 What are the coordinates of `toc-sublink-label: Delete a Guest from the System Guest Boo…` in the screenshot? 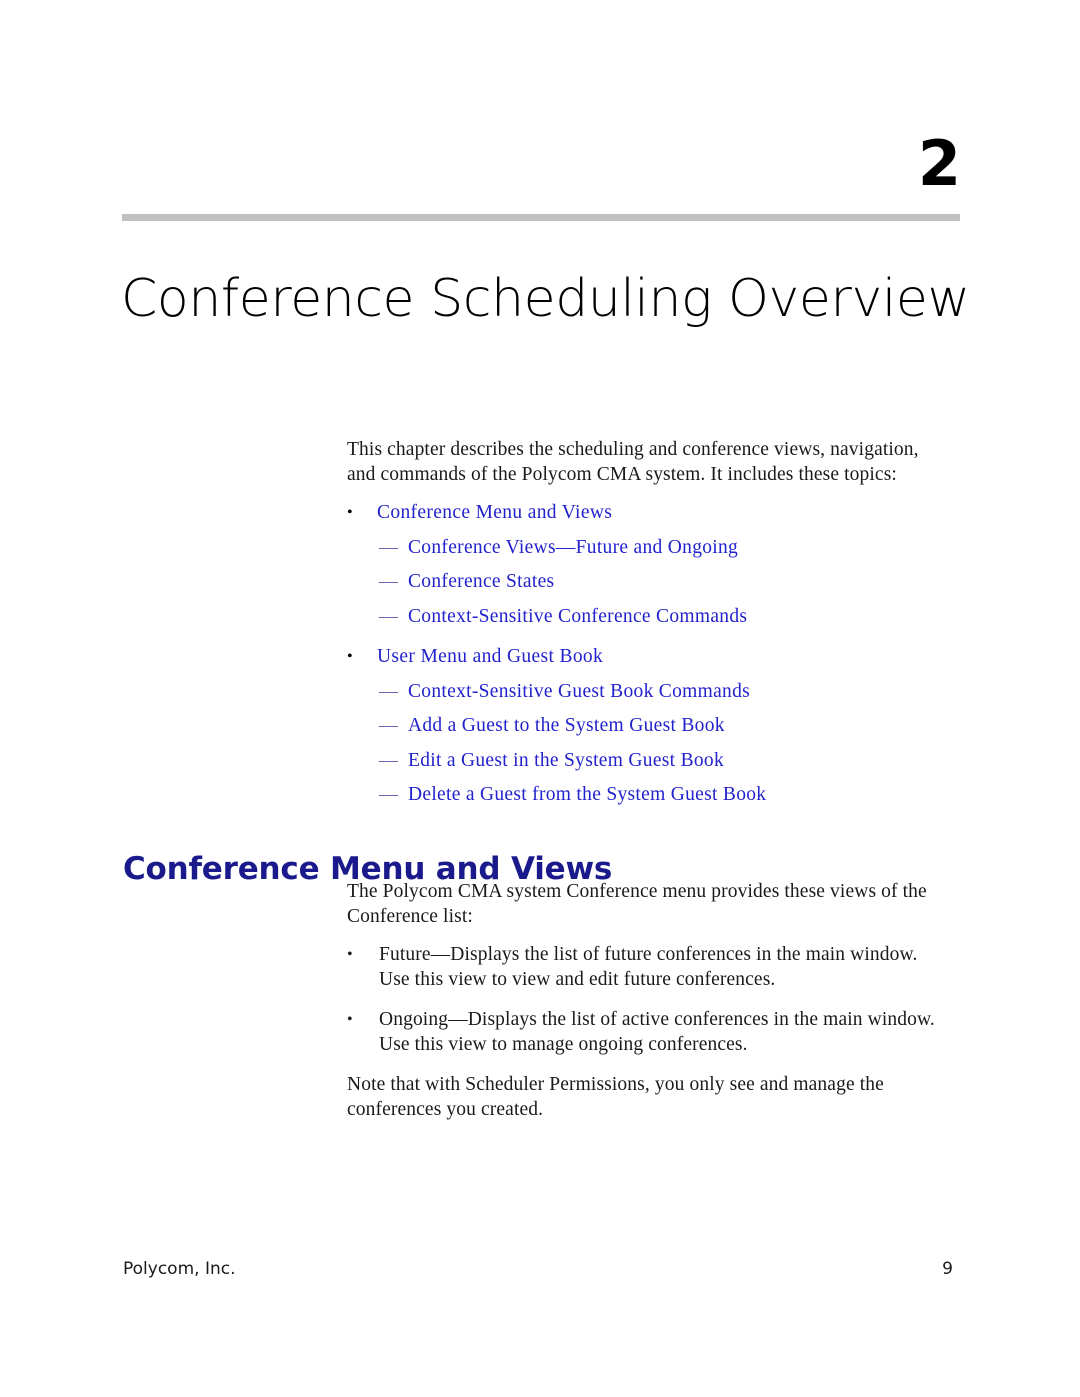 It's located at (677, 795).